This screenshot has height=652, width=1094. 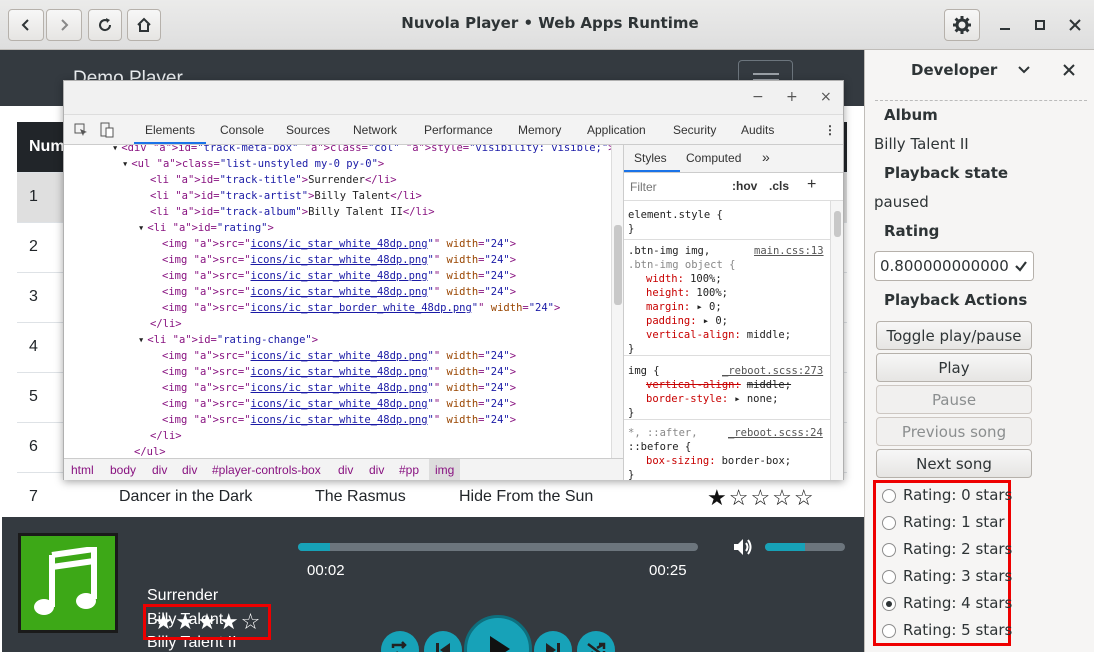 What do you see at coordinates (105, 25) in the screenshot?
I see `reload-button` at bounding box center [105, 25].